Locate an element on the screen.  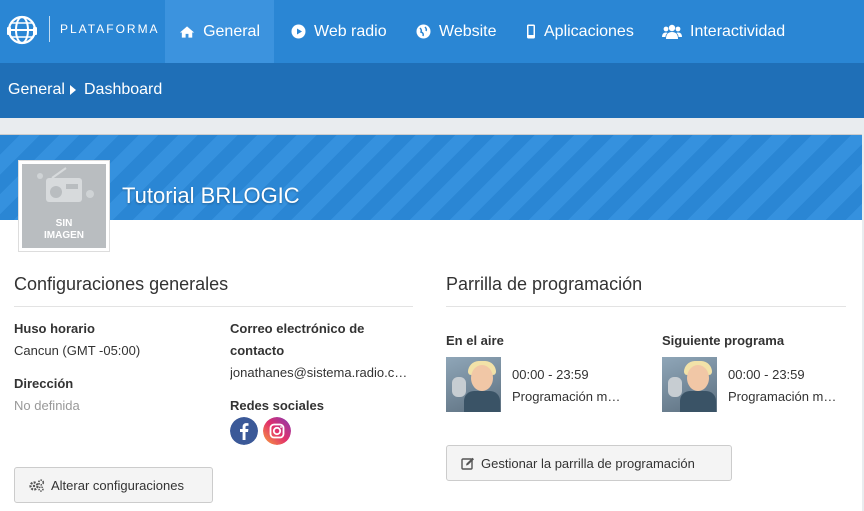
next-program-label: Siguiente programa is located at coordinates (723, 340).